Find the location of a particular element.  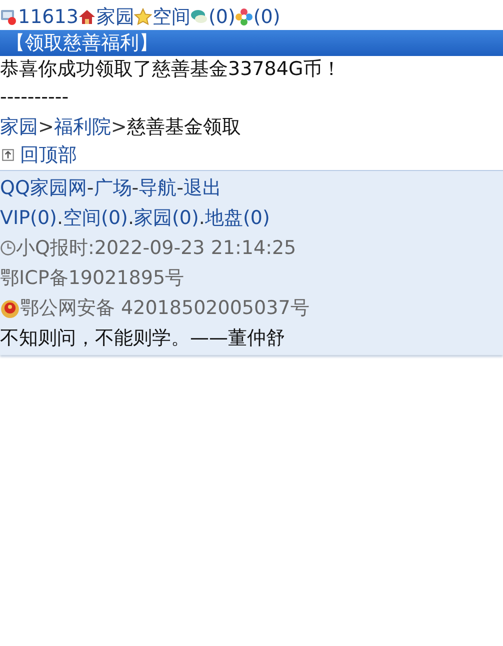

chat-icon is located at coordinates (199, 17).